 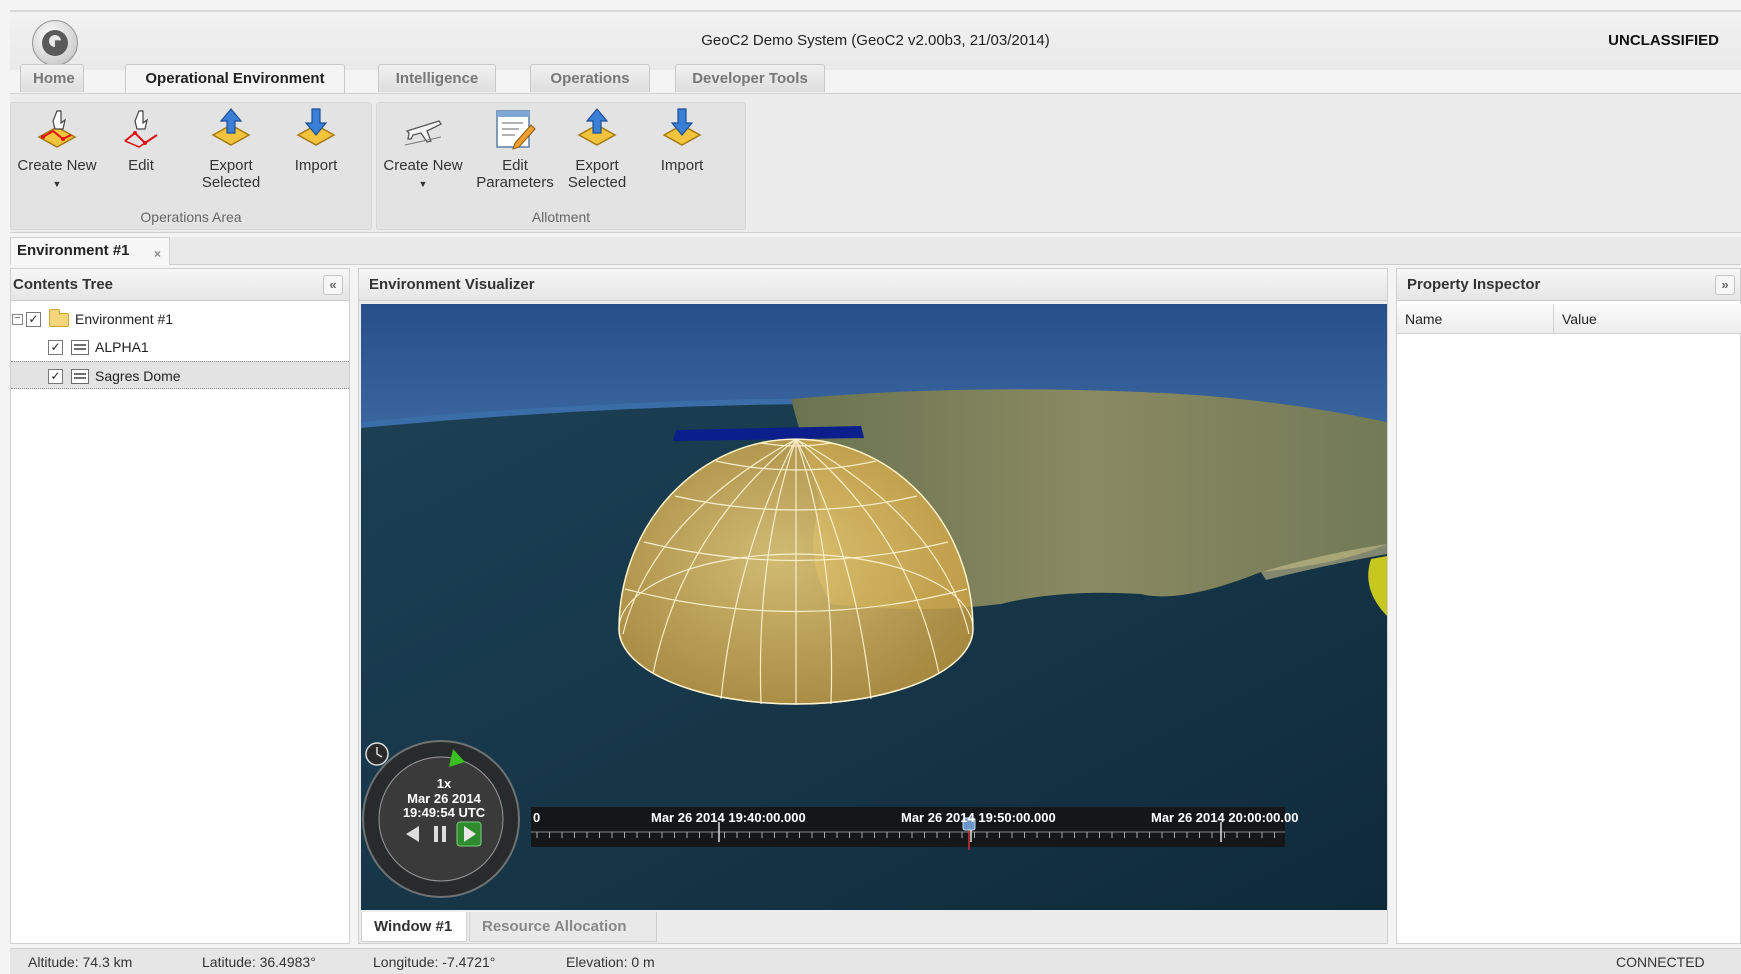 I want to click on timeline-label: Mar 26 2014 19:40:00.000, so click(x=728, y=817).